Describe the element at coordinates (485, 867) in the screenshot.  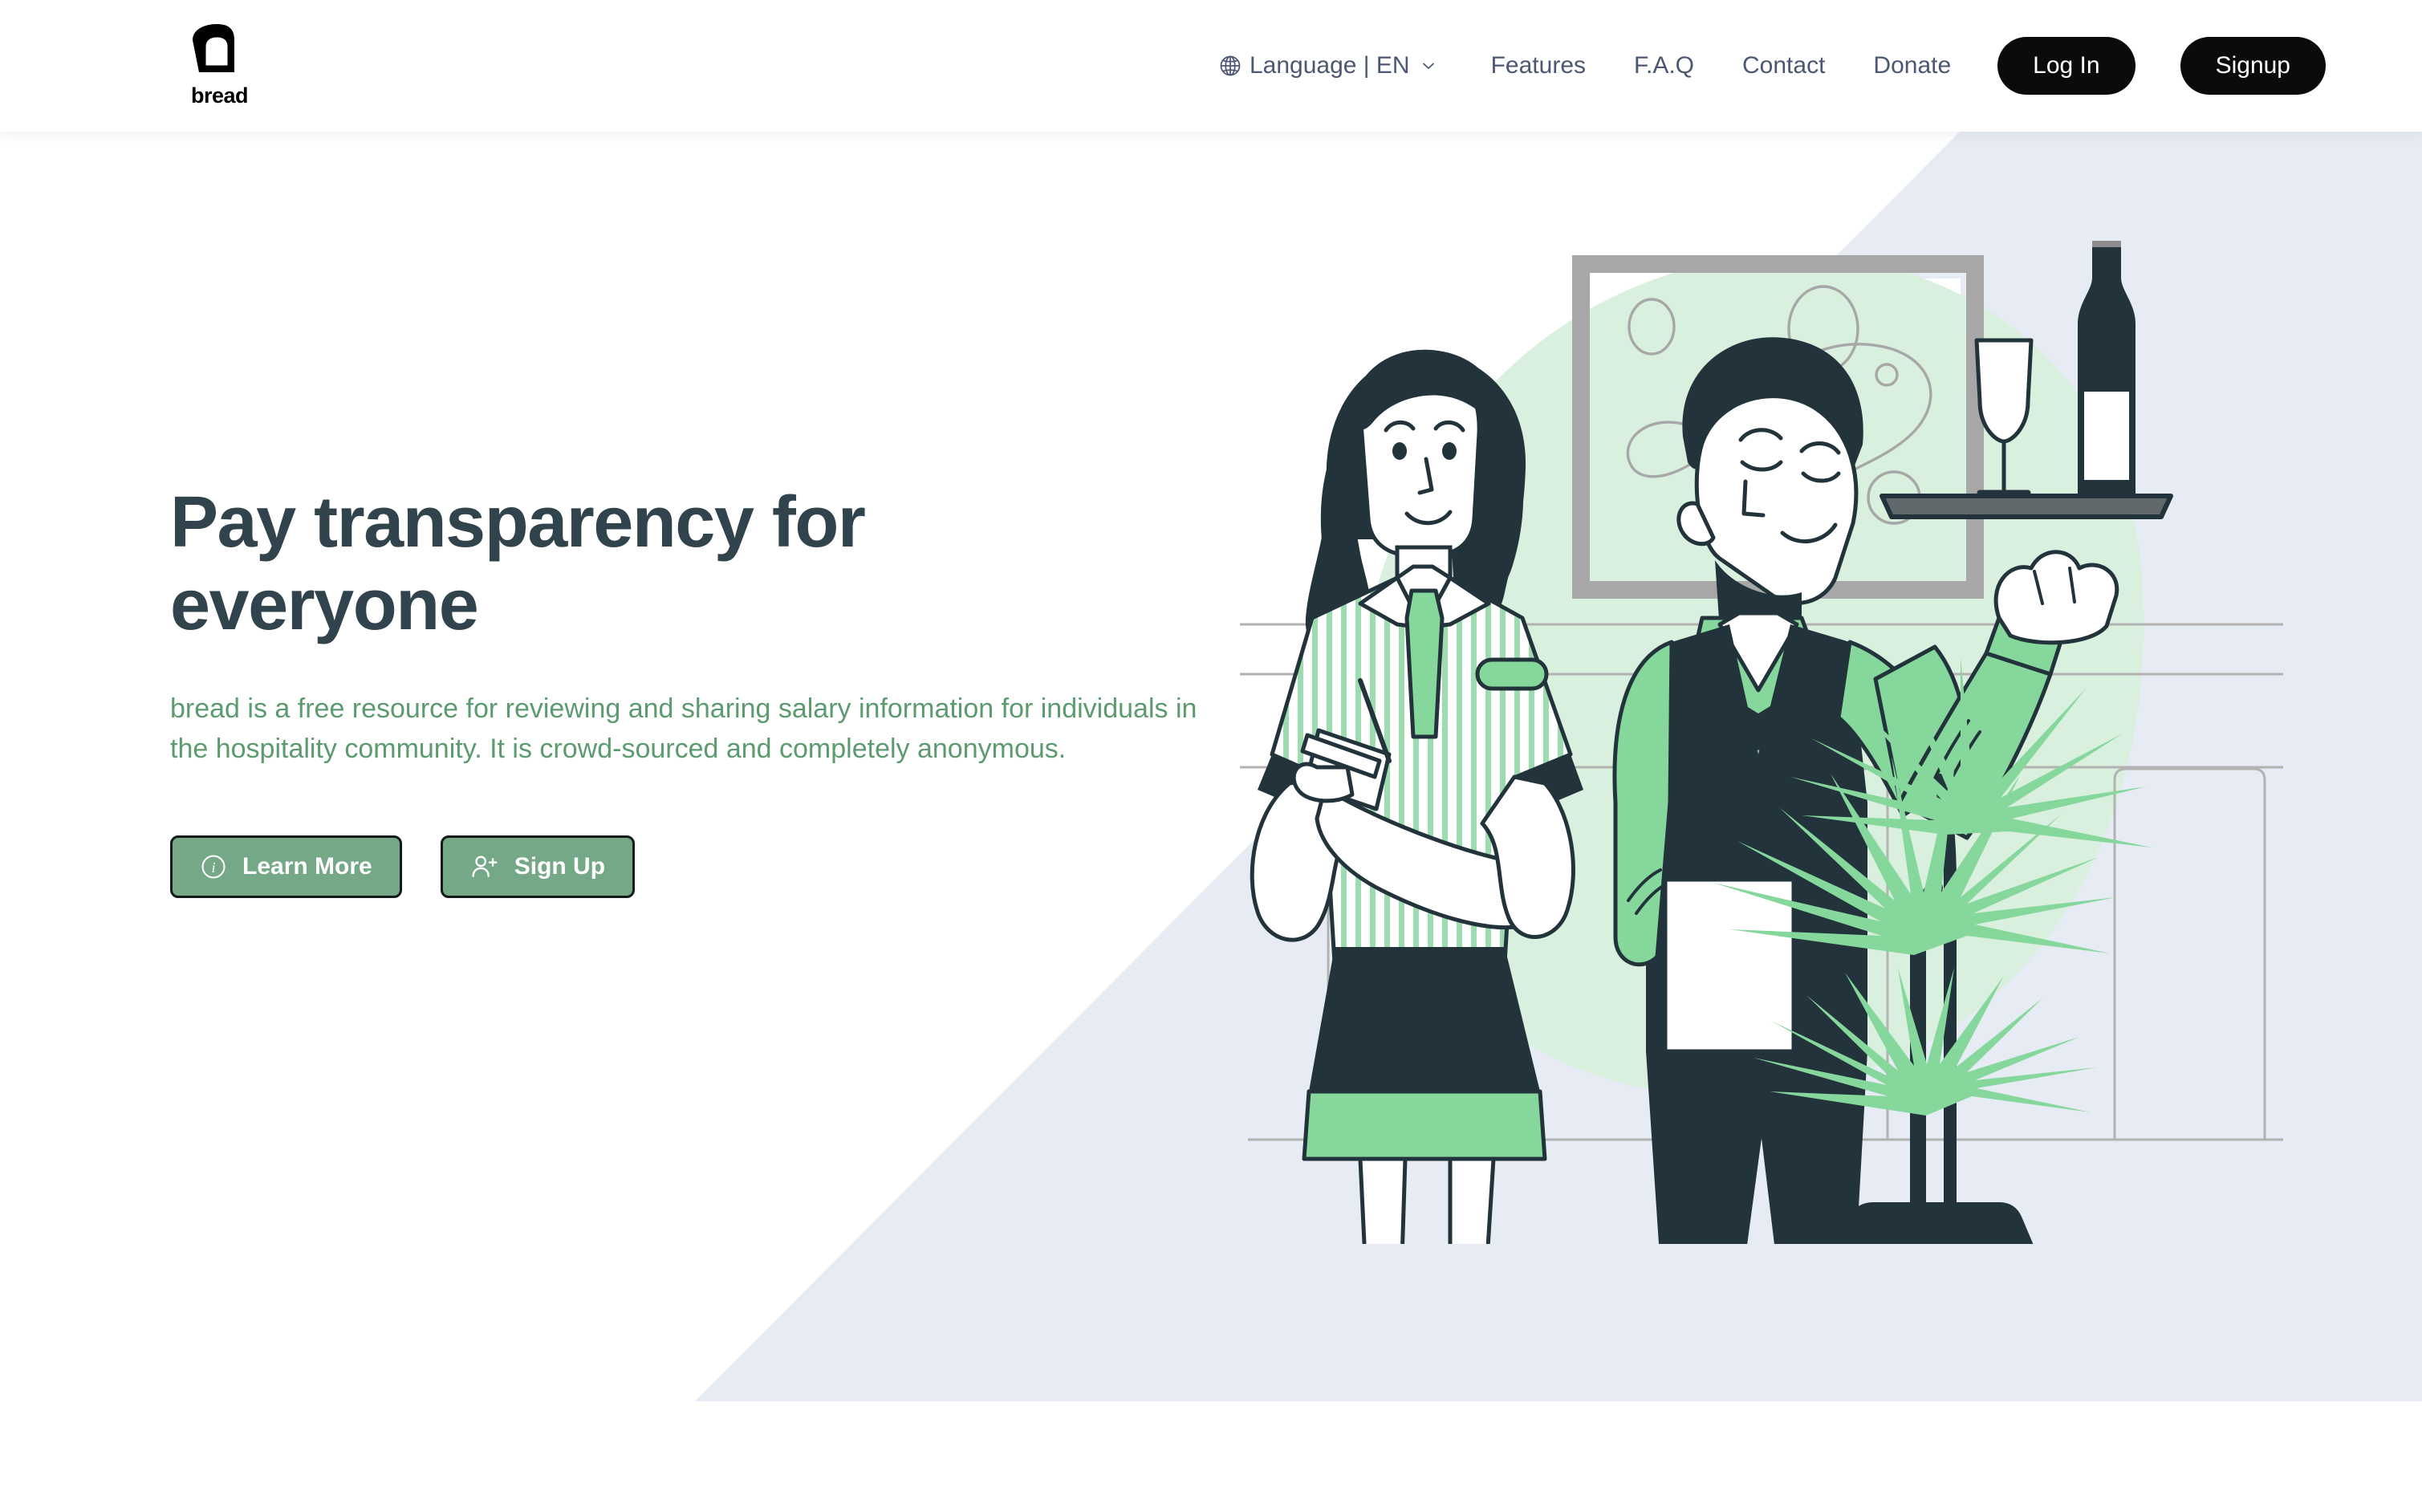
I see `user-plus-icon` at that location.